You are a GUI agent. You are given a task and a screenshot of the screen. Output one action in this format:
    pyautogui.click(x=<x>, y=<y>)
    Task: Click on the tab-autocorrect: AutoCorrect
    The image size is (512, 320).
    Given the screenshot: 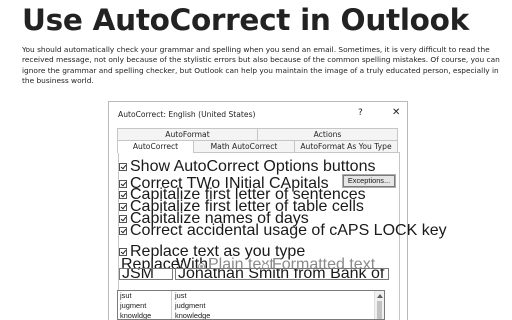 What is the action you would take?
    pyautogui.click(x=155, y=146)
    